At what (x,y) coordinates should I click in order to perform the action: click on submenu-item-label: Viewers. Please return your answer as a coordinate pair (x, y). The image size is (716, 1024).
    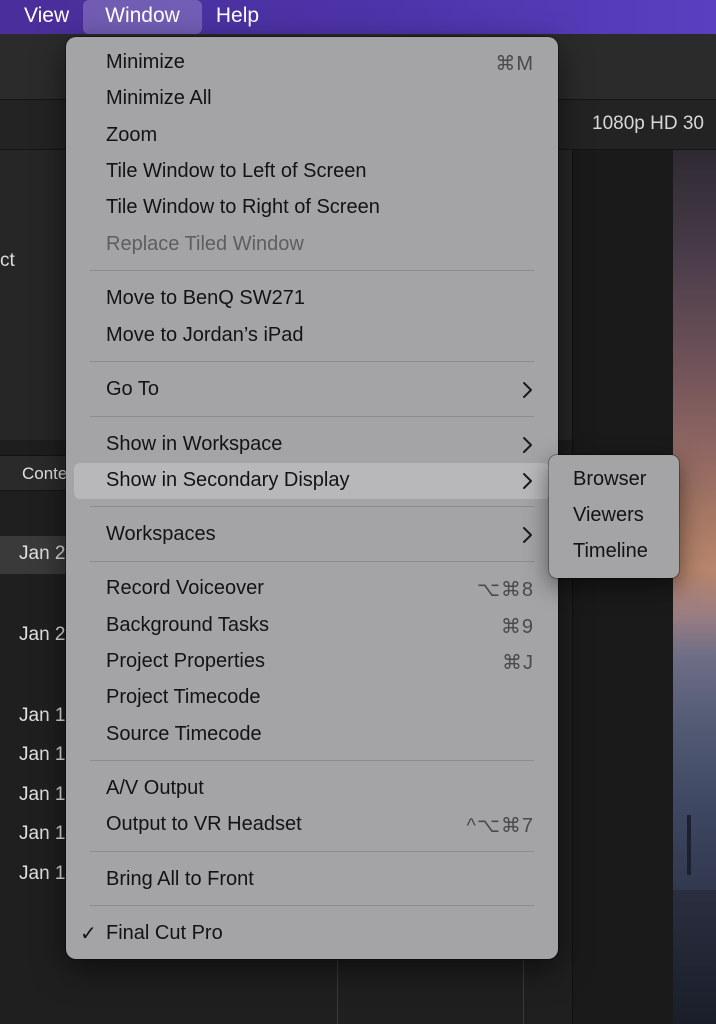
    Looking at the image, I should click on (608, 515).